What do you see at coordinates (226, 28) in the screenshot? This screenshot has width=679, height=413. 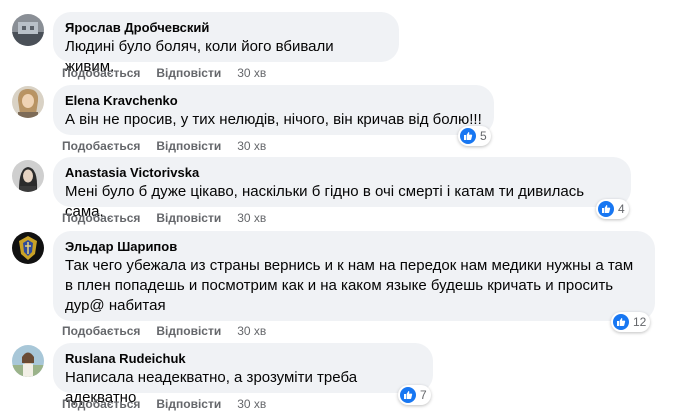 I see `comment-author: Ярослав Дробчевский` at bounding box center [226, 28].